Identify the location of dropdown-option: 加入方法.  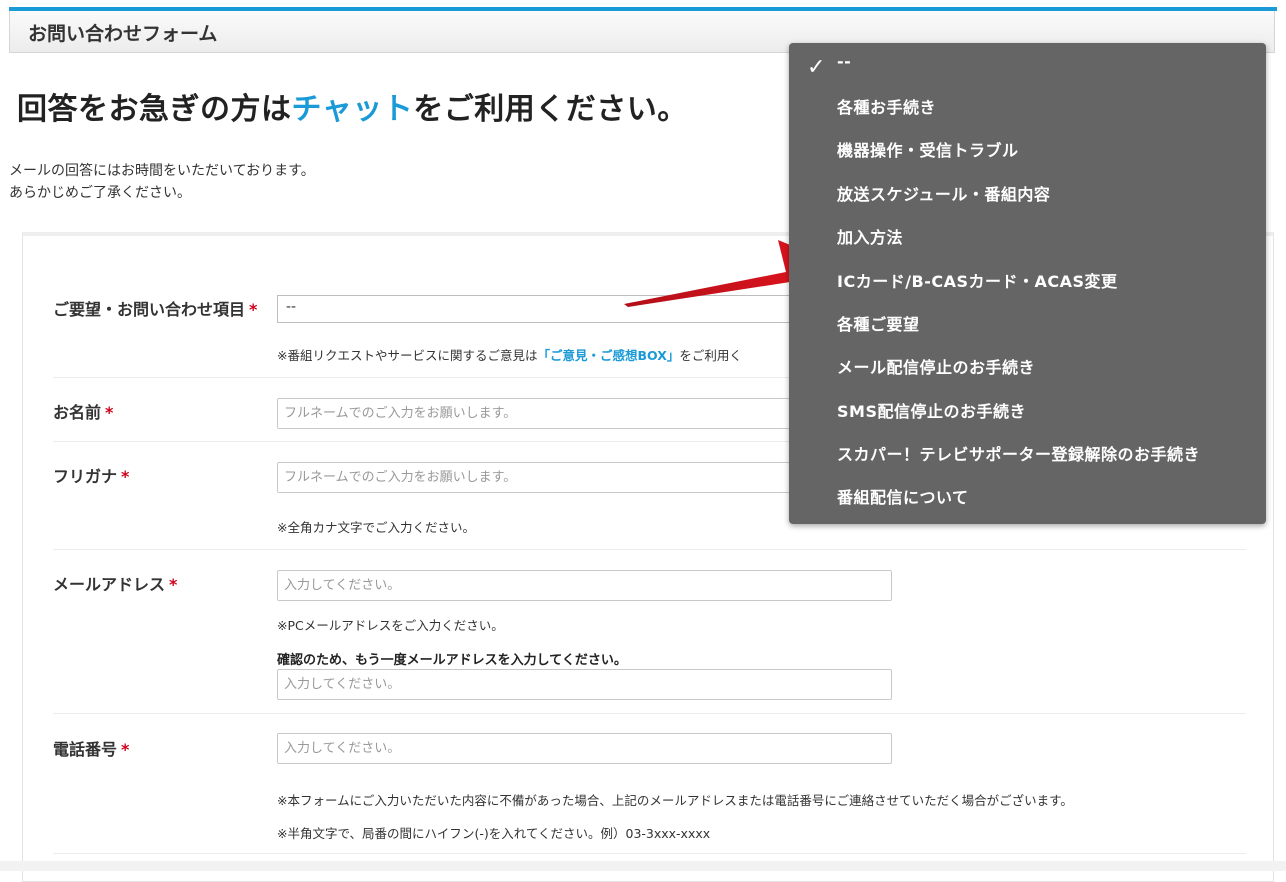
(870, 236).